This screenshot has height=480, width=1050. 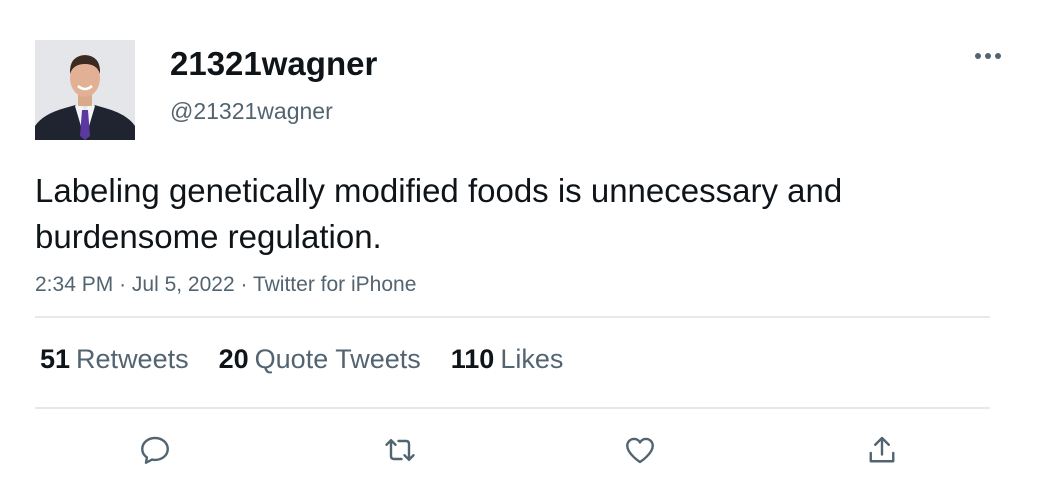 I want to click on likes-stat: 110 Likes, so click(x=507, y=359).